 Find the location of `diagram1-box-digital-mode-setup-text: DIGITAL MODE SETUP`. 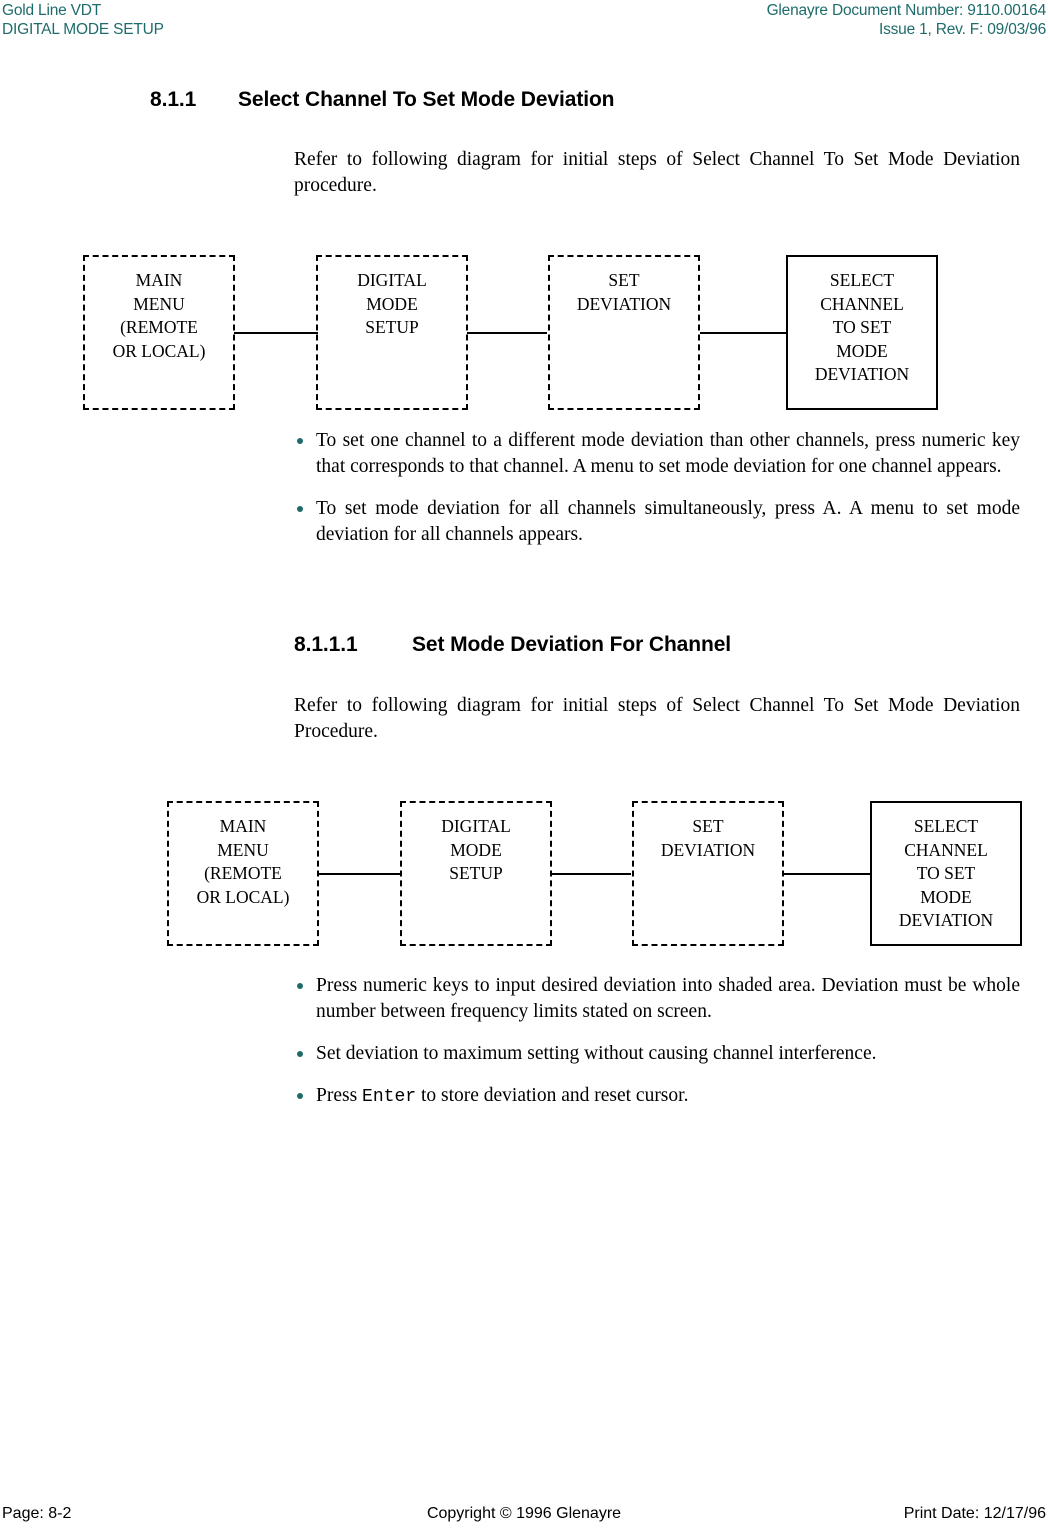

diagram1-box-digital-mode-setup-text: DIGITAL MODE SETUP is located at coordinates (392, 303).